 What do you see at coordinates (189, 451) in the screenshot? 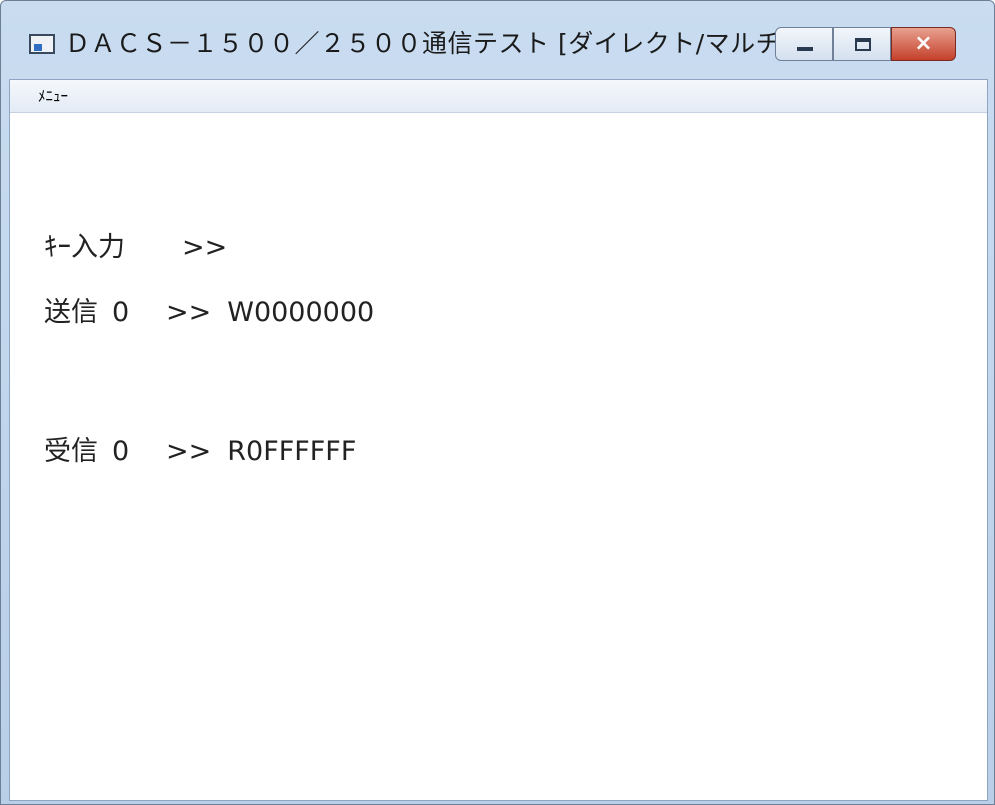
I see `receive-prompt: >>` at bounding box center [189, 451].